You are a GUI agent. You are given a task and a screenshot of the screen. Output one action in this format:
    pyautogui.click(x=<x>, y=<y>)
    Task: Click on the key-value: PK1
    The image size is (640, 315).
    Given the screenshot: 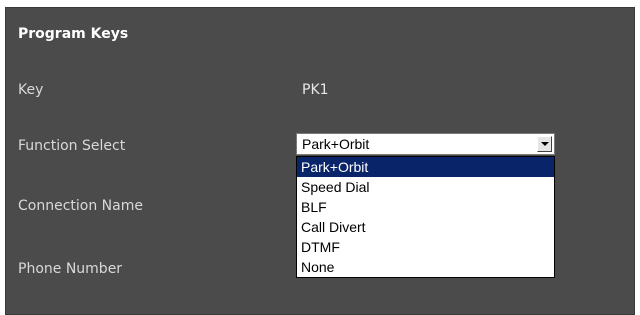 What is the action you would take?
    pyautogui.click(x=315, y=90)
    